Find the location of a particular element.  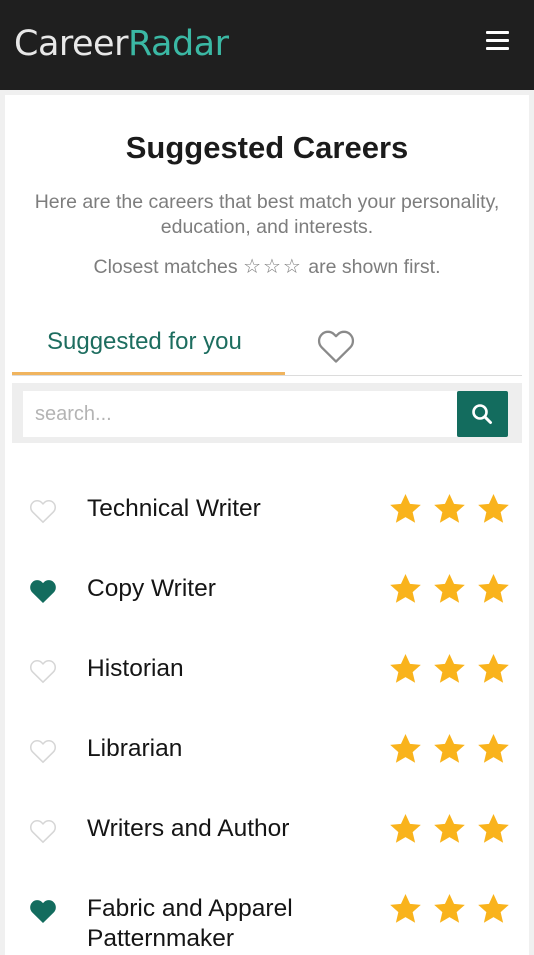

career-name: Technical Writer is located at coordinates (174, 508).